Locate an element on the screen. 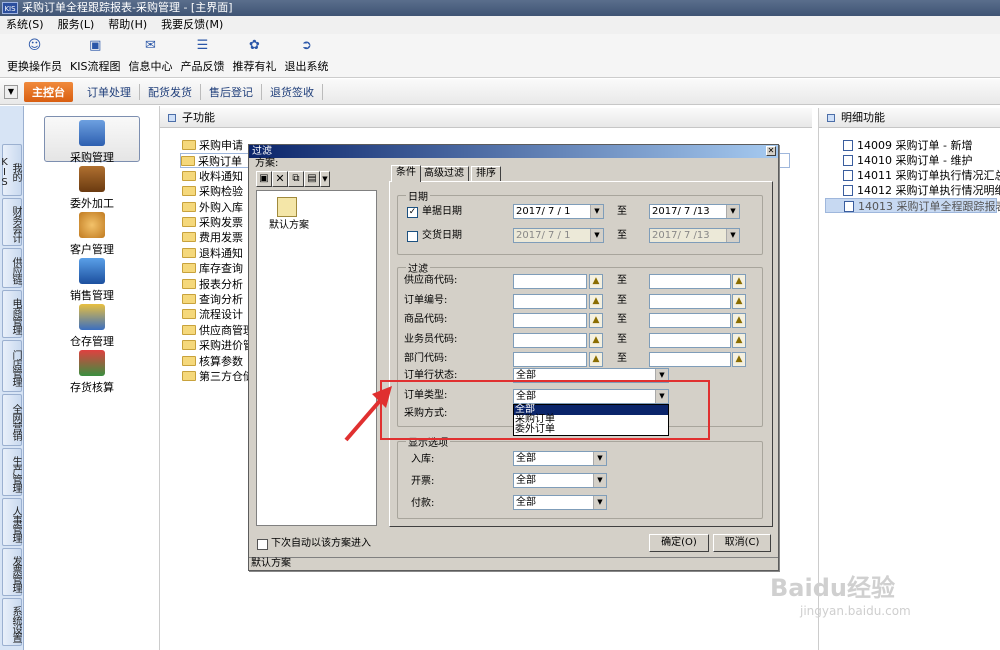 The height and width of the screenshot is (650, 1000). detail-item: 14011 采购订单执行情况汇总表 is located at coordinates (921, 175).